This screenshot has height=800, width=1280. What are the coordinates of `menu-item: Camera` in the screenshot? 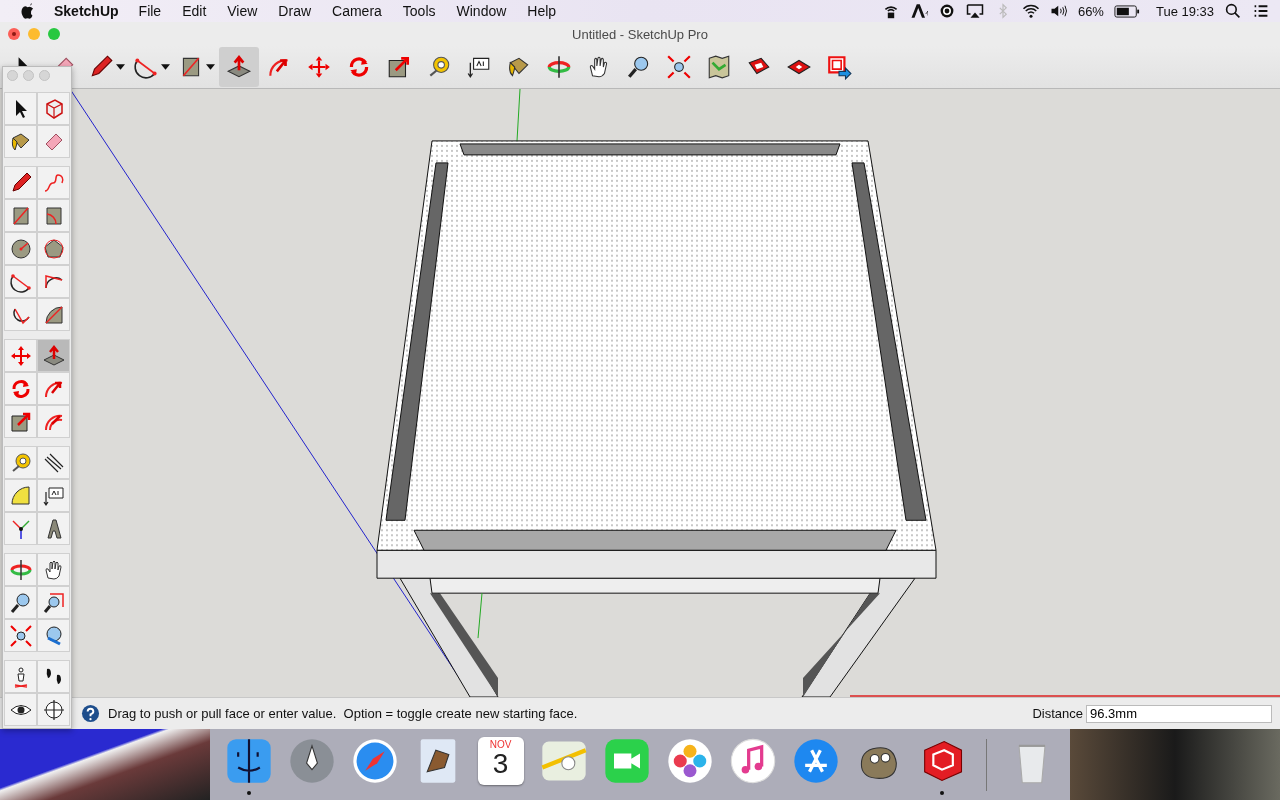 It's located at (357, 11).